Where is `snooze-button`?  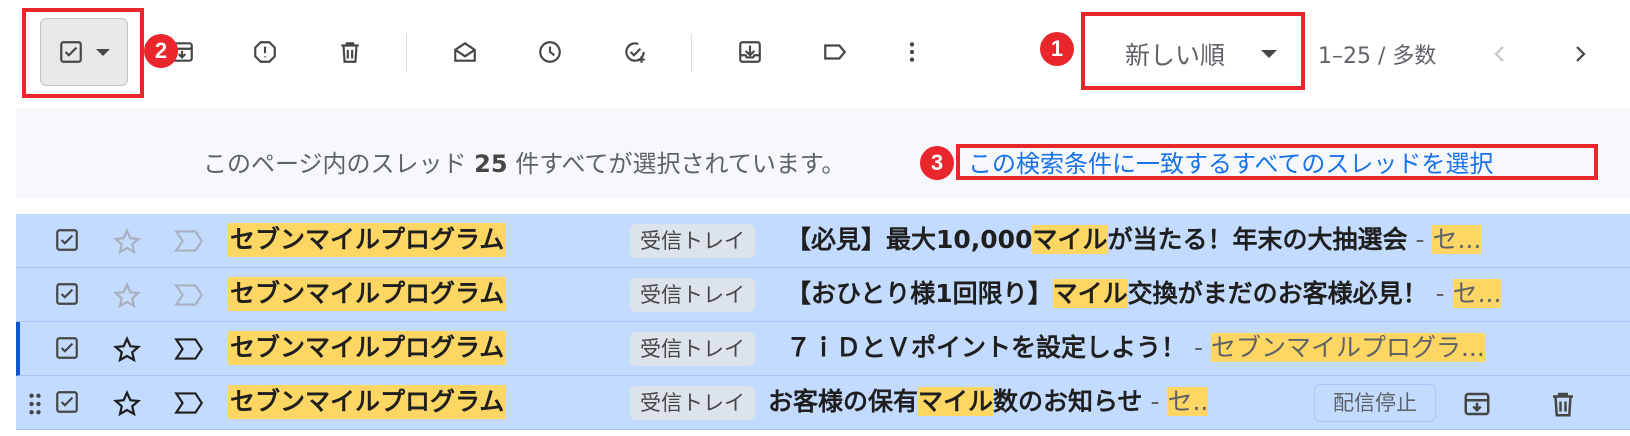 snooze-button is located at coordinates (550, 52).